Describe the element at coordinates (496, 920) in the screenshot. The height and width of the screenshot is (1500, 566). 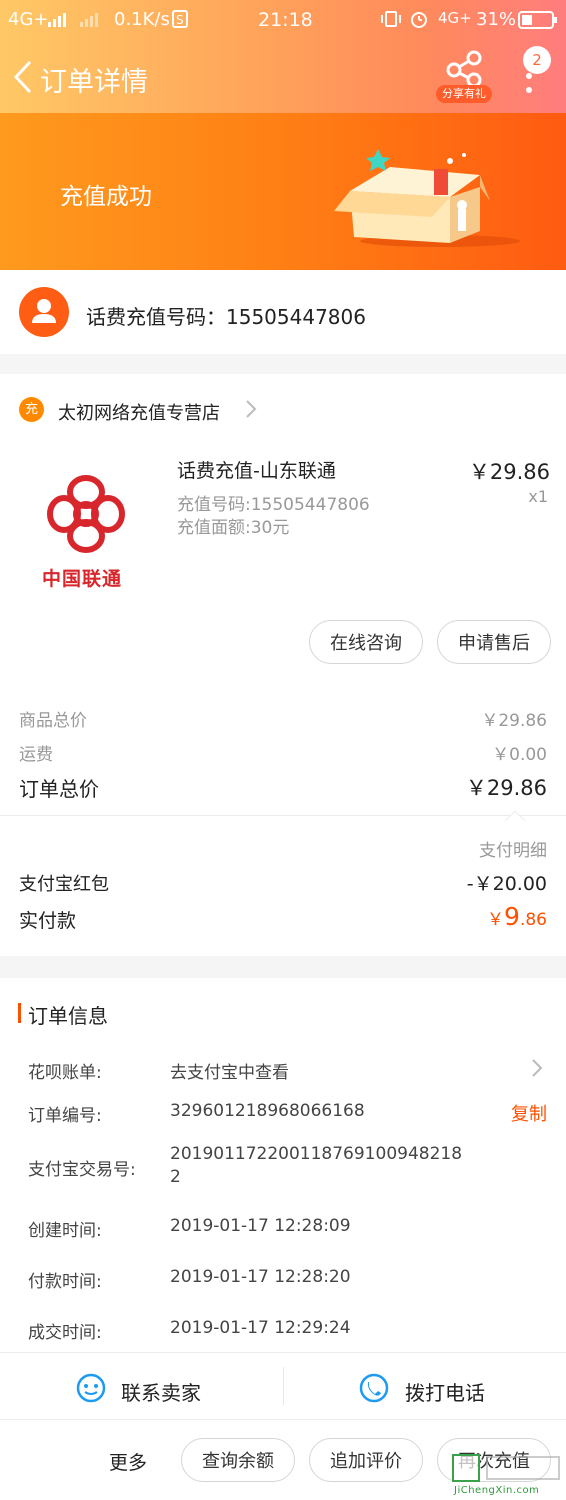
I see `paid-currency: ￥` at that location.